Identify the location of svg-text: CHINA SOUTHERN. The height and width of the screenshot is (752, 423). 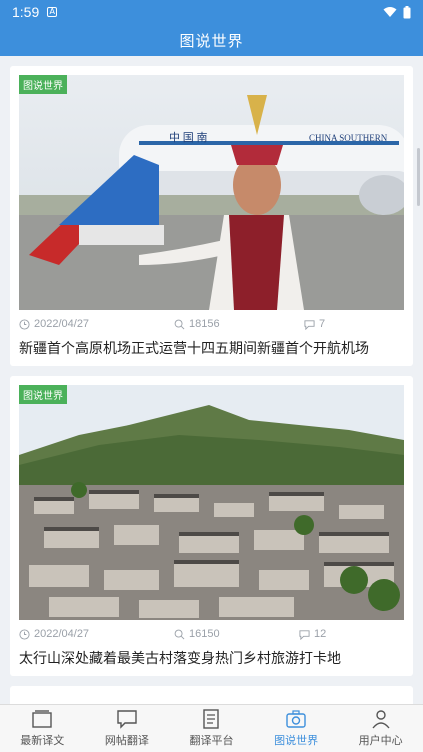
(348, 138).